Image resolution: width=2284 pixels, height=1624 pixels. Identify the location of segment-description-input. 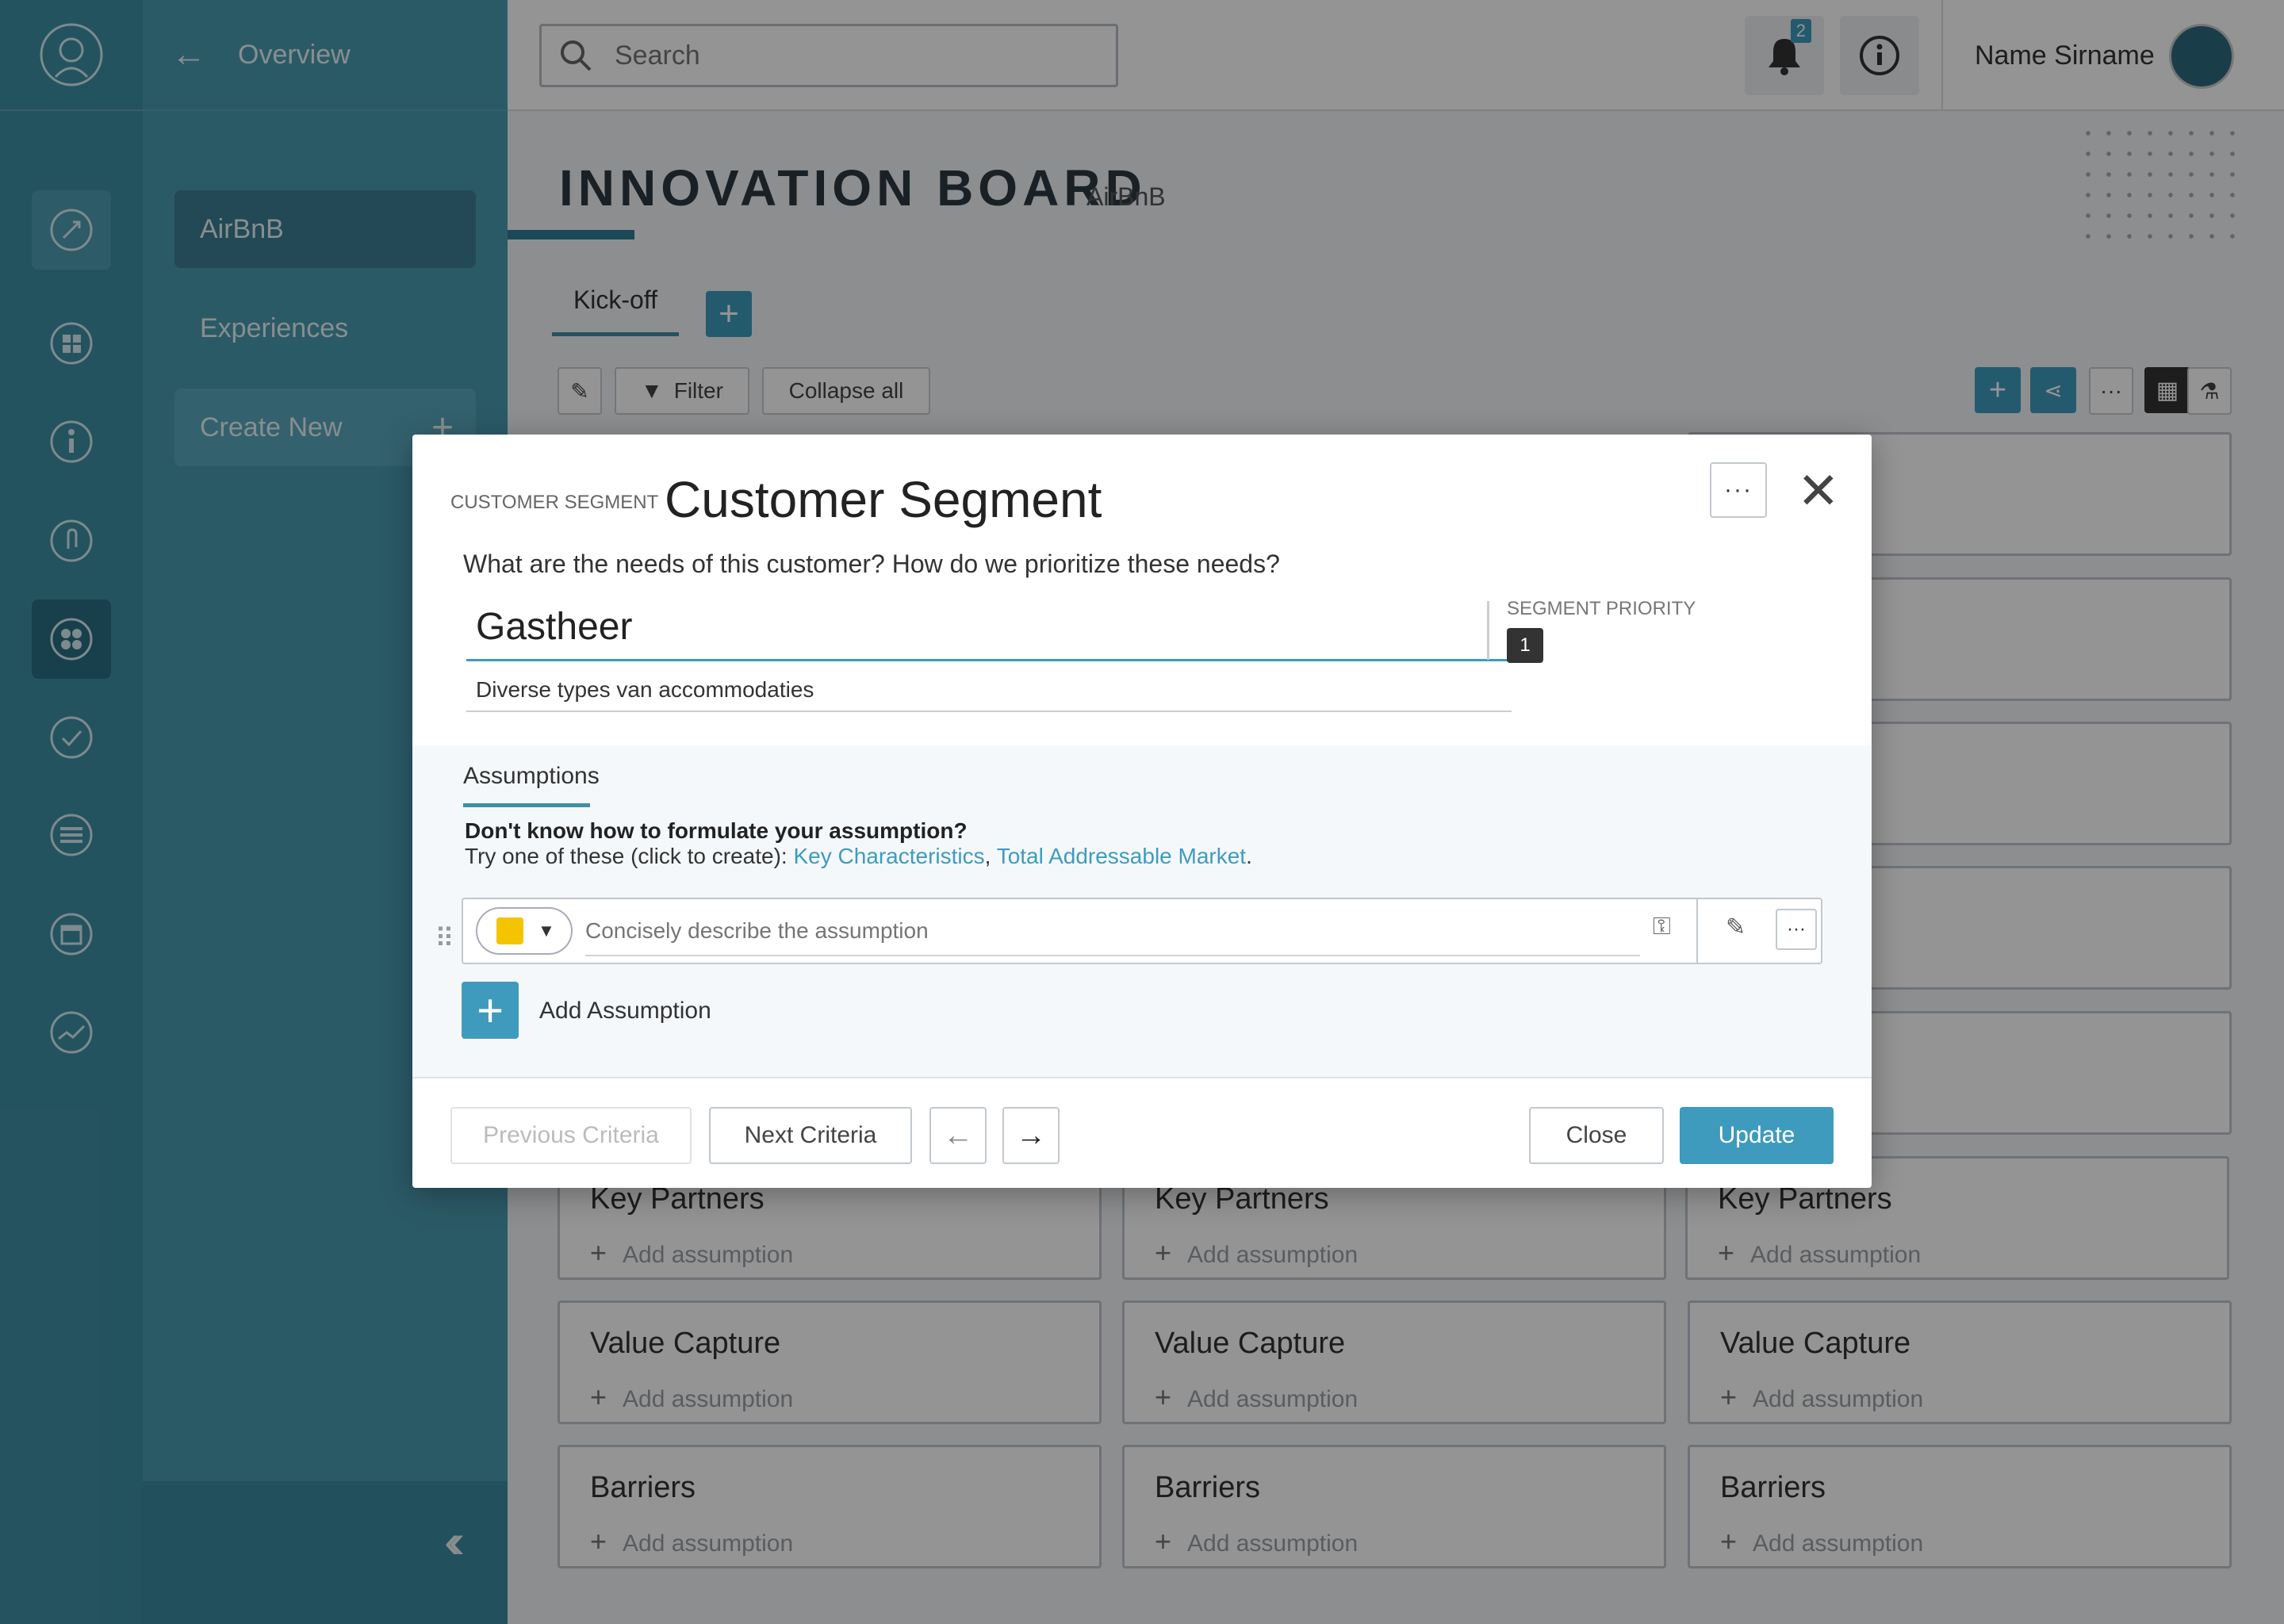
(989, 690).